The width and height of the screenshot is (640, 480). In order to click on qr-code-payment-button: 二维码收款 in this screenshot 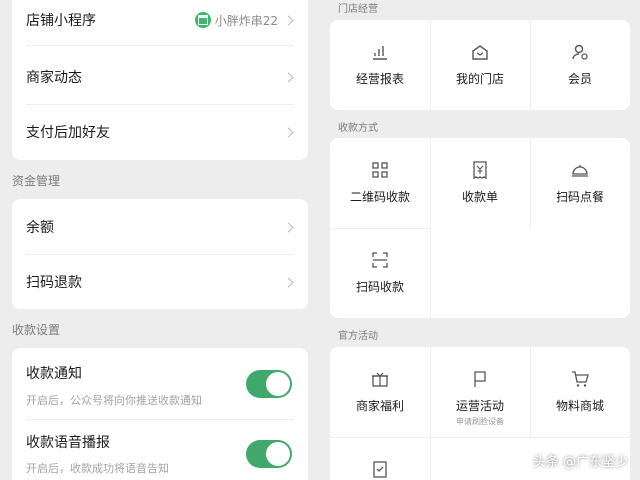, I will do `click(380, 182)`.